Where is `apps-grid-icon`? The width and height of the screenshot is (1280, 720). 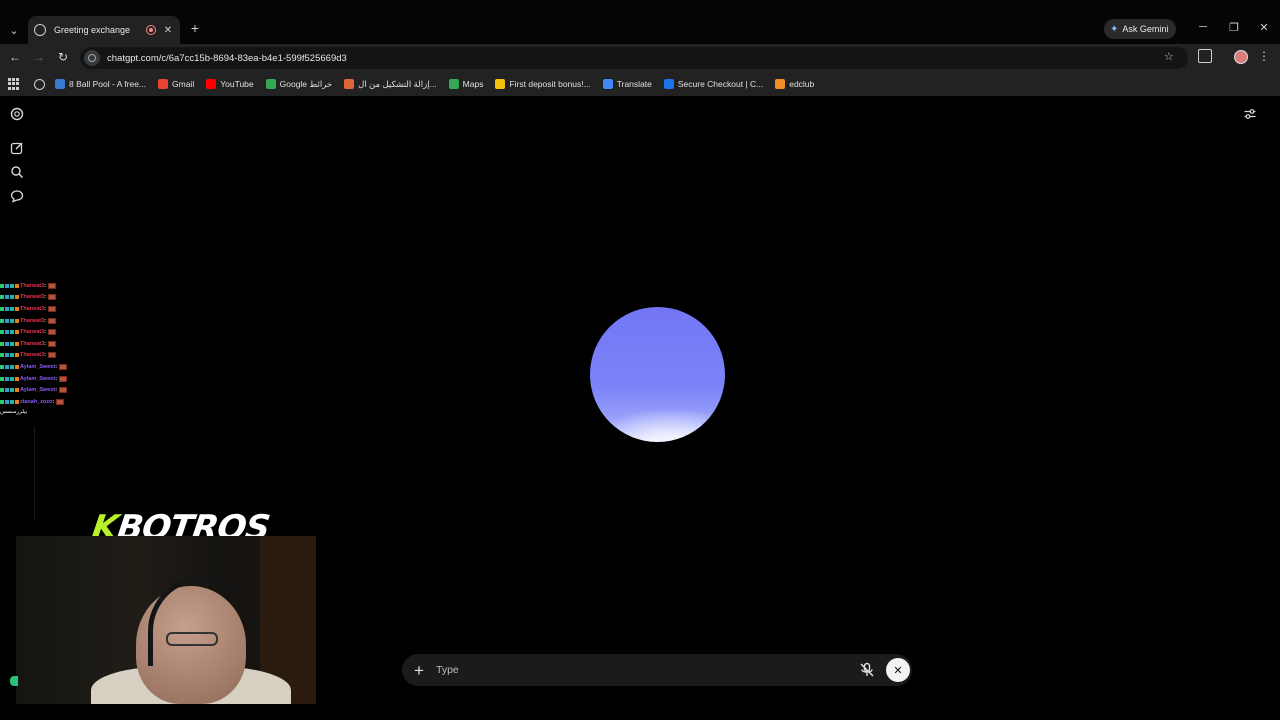 apps-grid-icon is located at coordinates (14, 84).